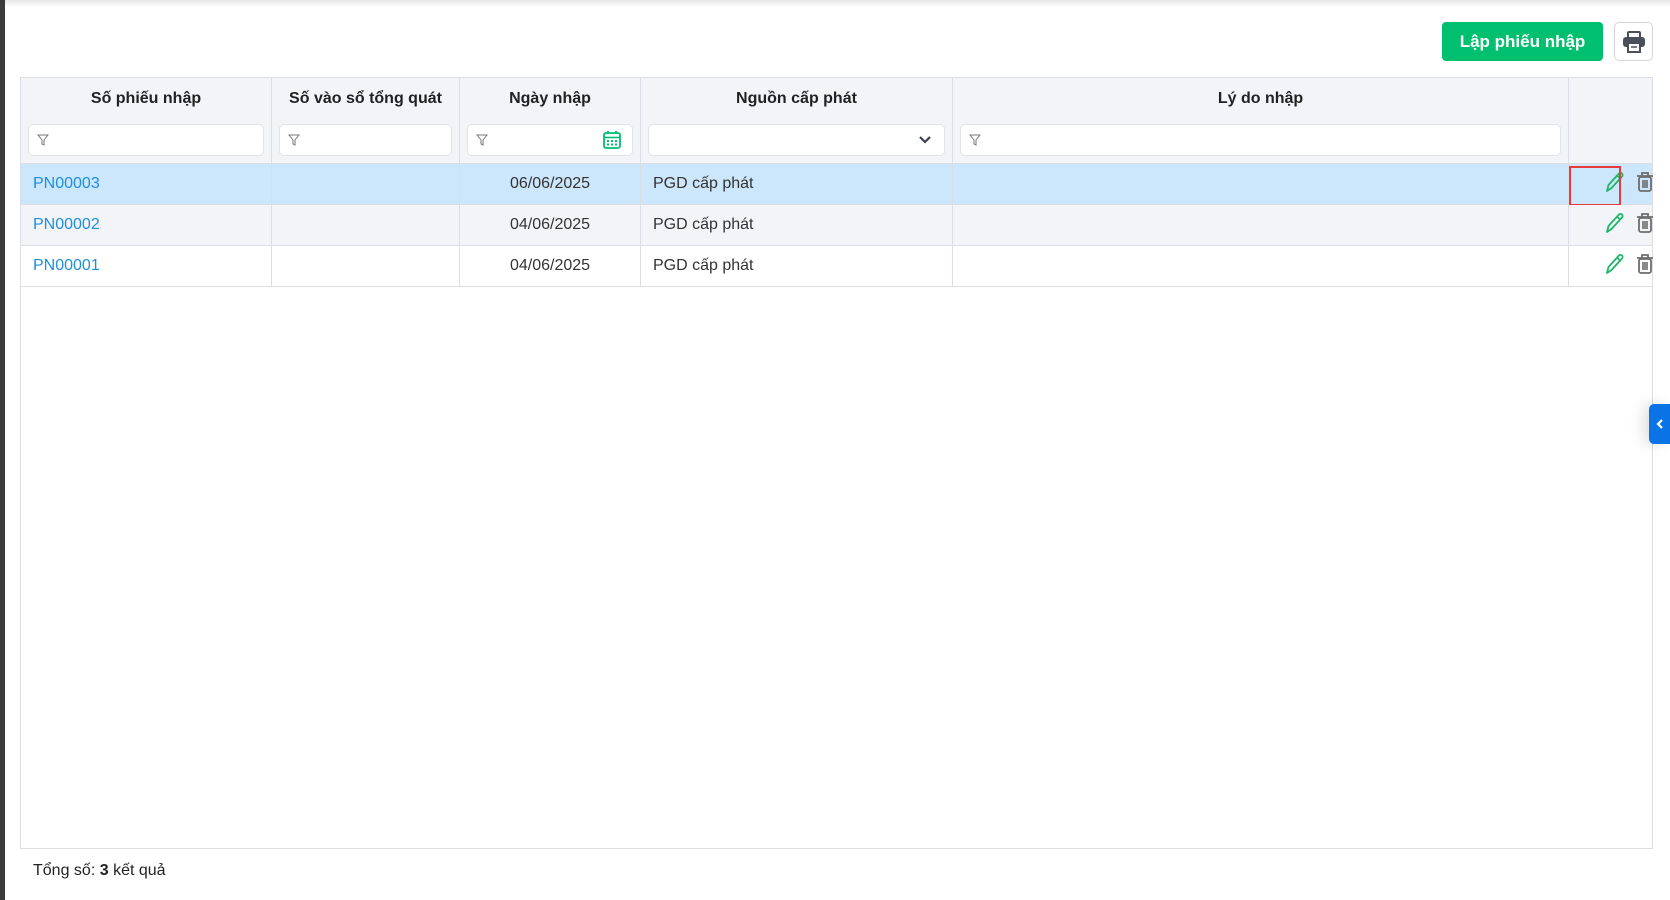 The height and width of the screenshot is (900, 1670). I want to click on left-edge, so click(2, 450).